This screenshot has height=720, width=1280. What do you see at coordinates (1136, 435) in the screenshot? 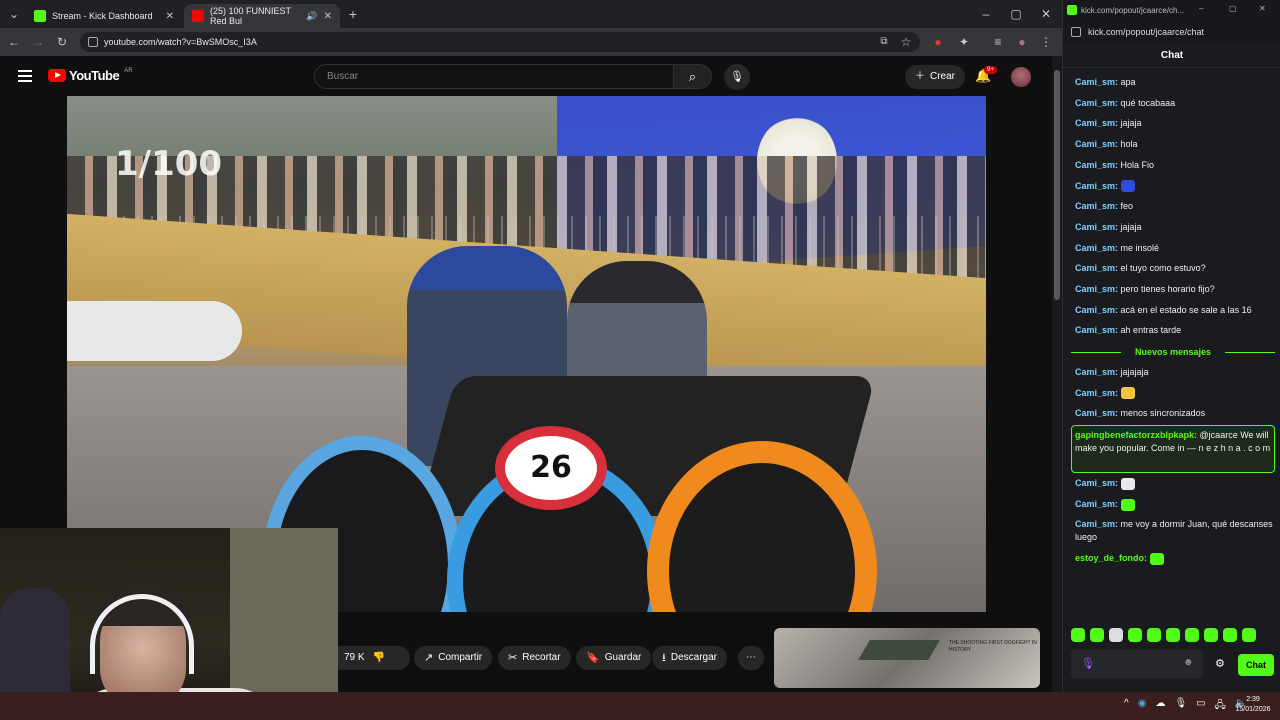
I see `chat-username: gapingbenefactorzxblpkapk:` at bounding box center [1136, 435].